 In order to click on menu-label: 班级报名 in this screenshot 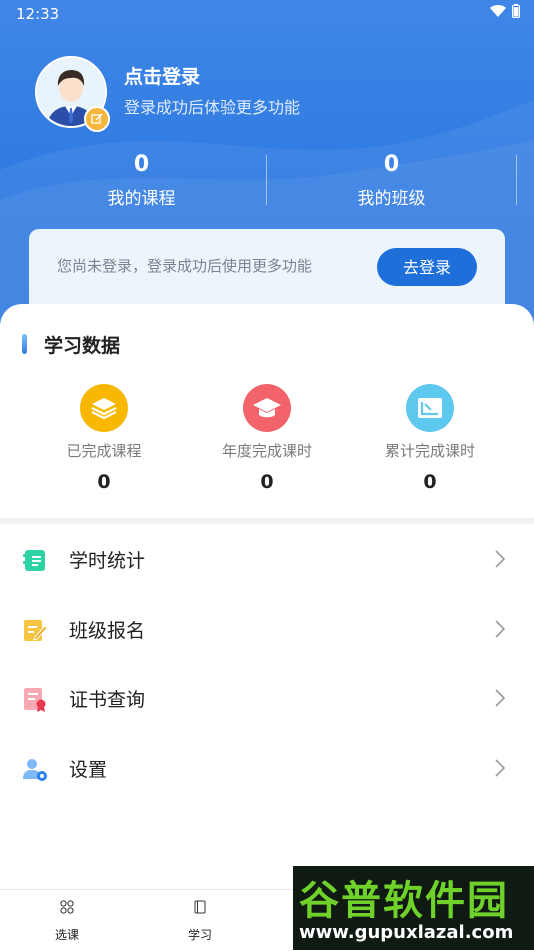, I will do `click(107, 631)`.